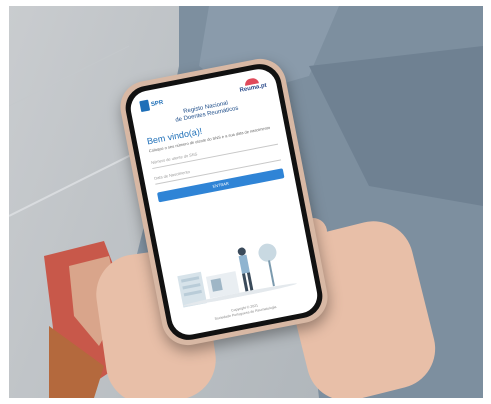 Image resolution: width=491 pixels, height=404 pixels. What do you see at coordinates (237, 275) in the screenshot?
I see `illustration` at bounding box center [237, 275].